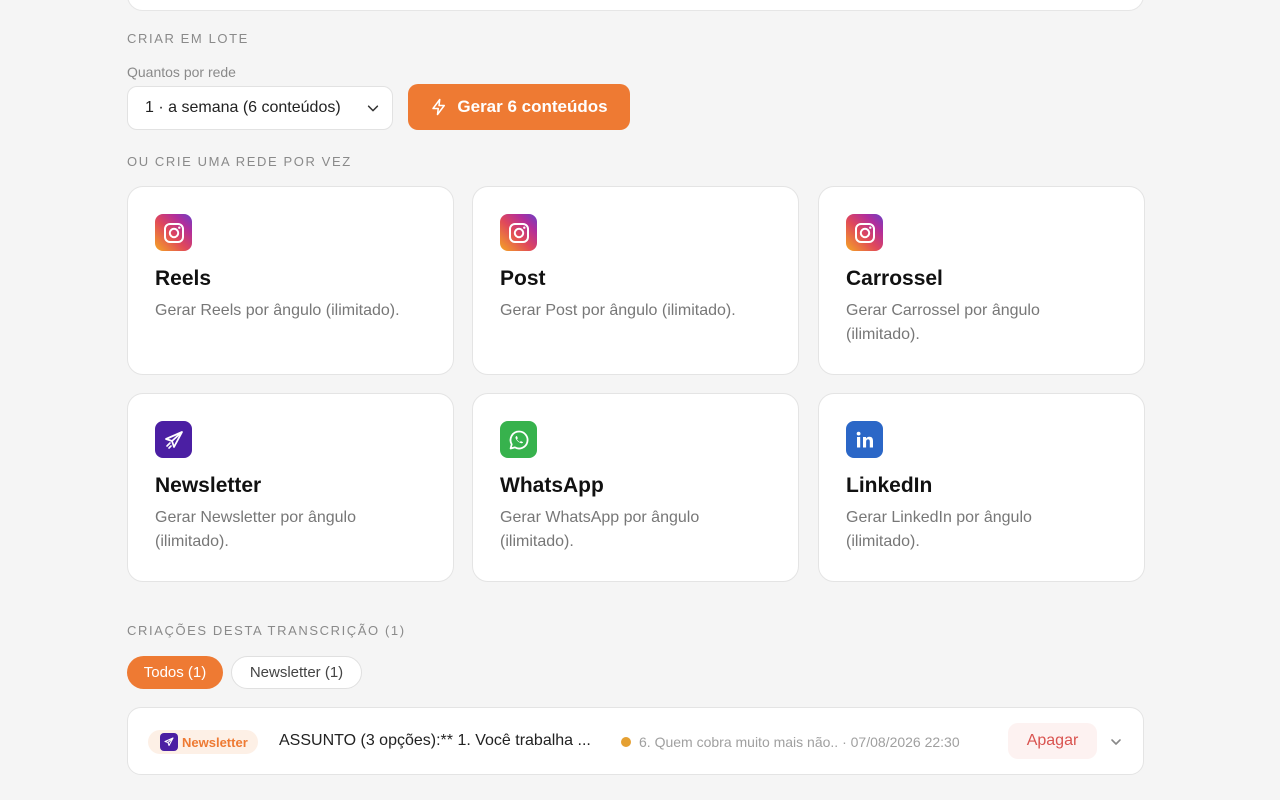 This screenshot has height=800, width=1280. I want to click on quantity-label: Quantos por rede, so click(181, 72).